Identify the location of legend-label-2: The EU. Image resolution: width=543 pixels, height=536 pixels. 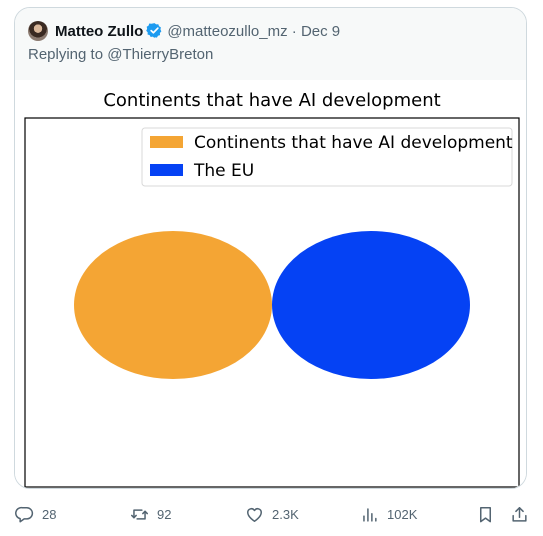
(223, 171).